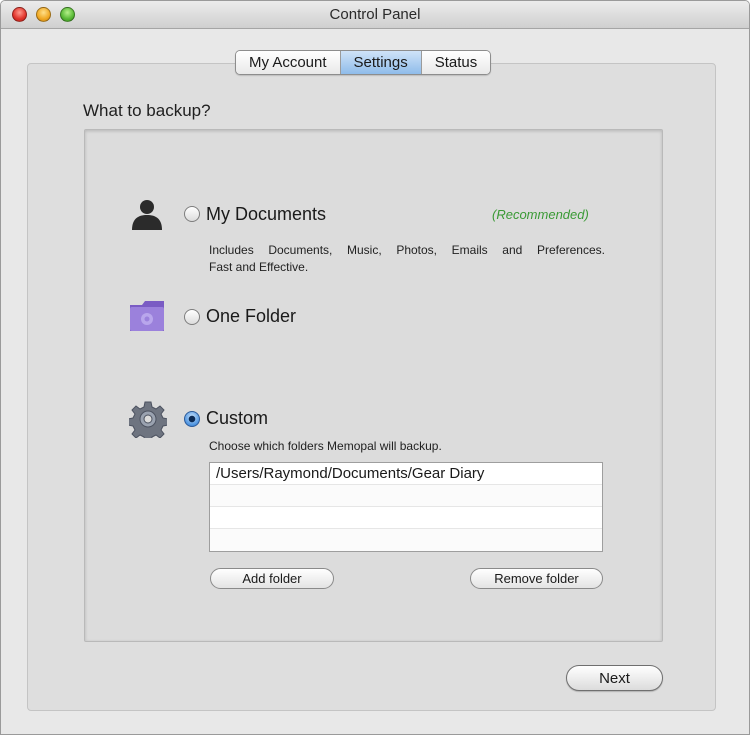 The image size is (750, 735). Describe the element at coordinates (259, 267) in the screenshot. I see `my-documents-description-line2: Fast and Effective.` at that location.